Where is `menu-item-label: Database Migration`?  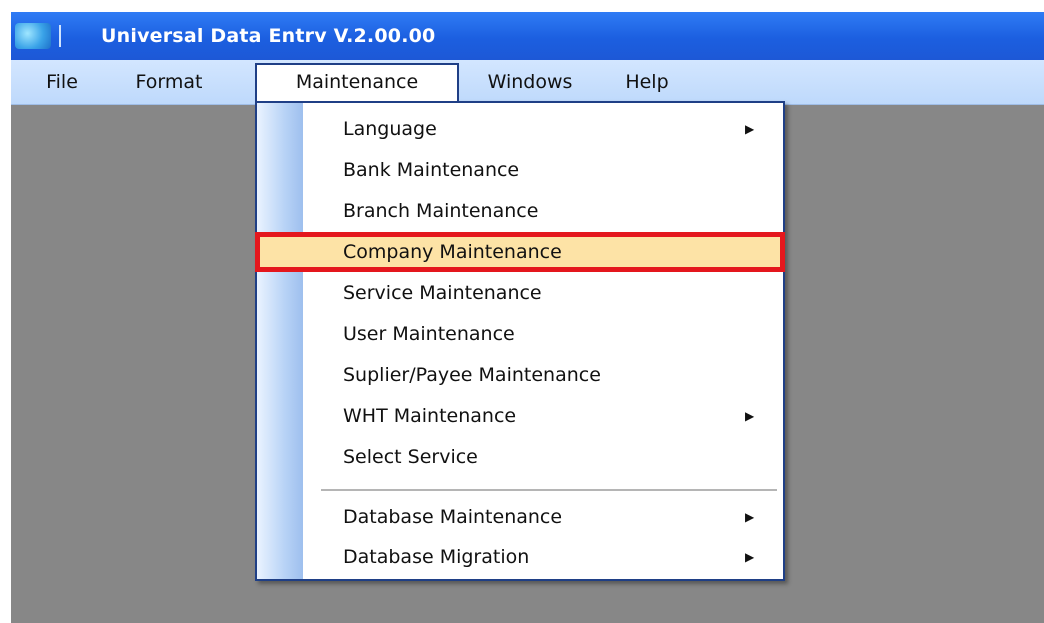
menu-item-label: Database Migration is located at coordinates (436, 557).